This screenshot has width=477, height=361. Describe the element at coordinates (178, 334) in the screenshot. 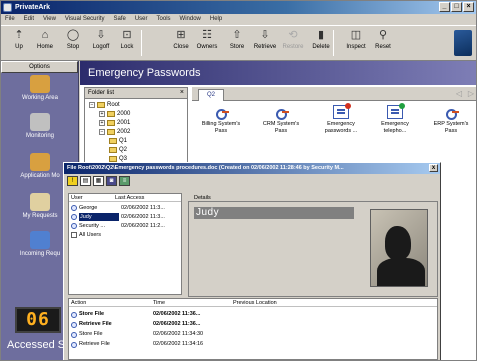

I see `log-time: 02/06/2002 11:34:30` at that location.